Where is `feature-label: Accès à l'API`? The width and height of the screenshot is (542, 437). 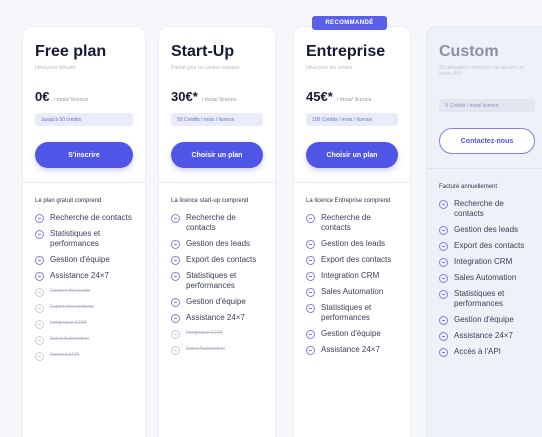 feature-label: Accès à l'API is located at coordinates (477, 351).